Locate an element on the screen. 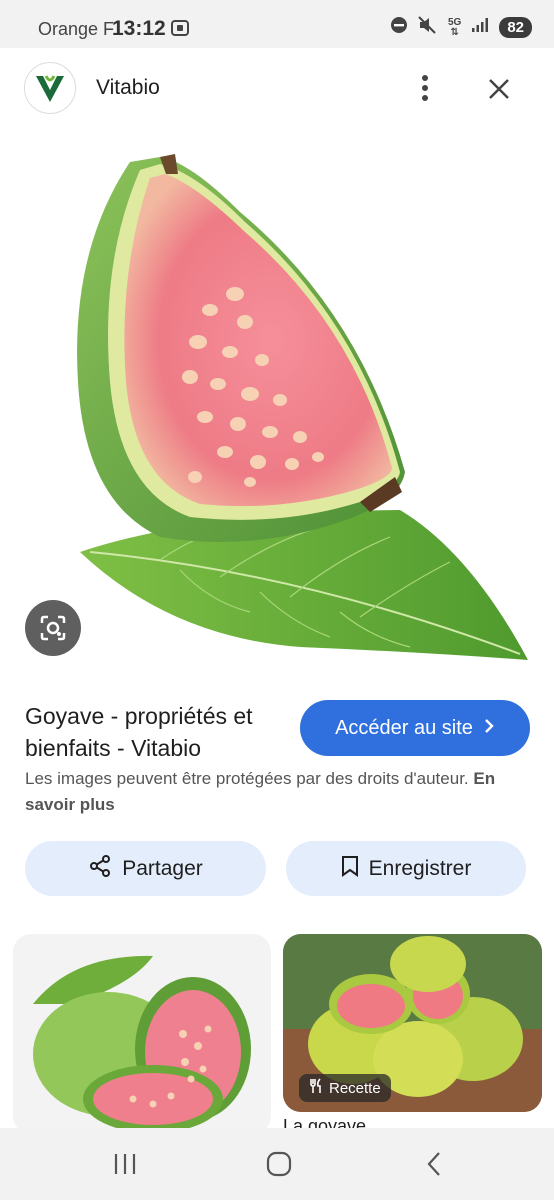 Image resolution: width=554 pixels, height=1200 pixels. related-result-card is located at coordinates (142, 1034).